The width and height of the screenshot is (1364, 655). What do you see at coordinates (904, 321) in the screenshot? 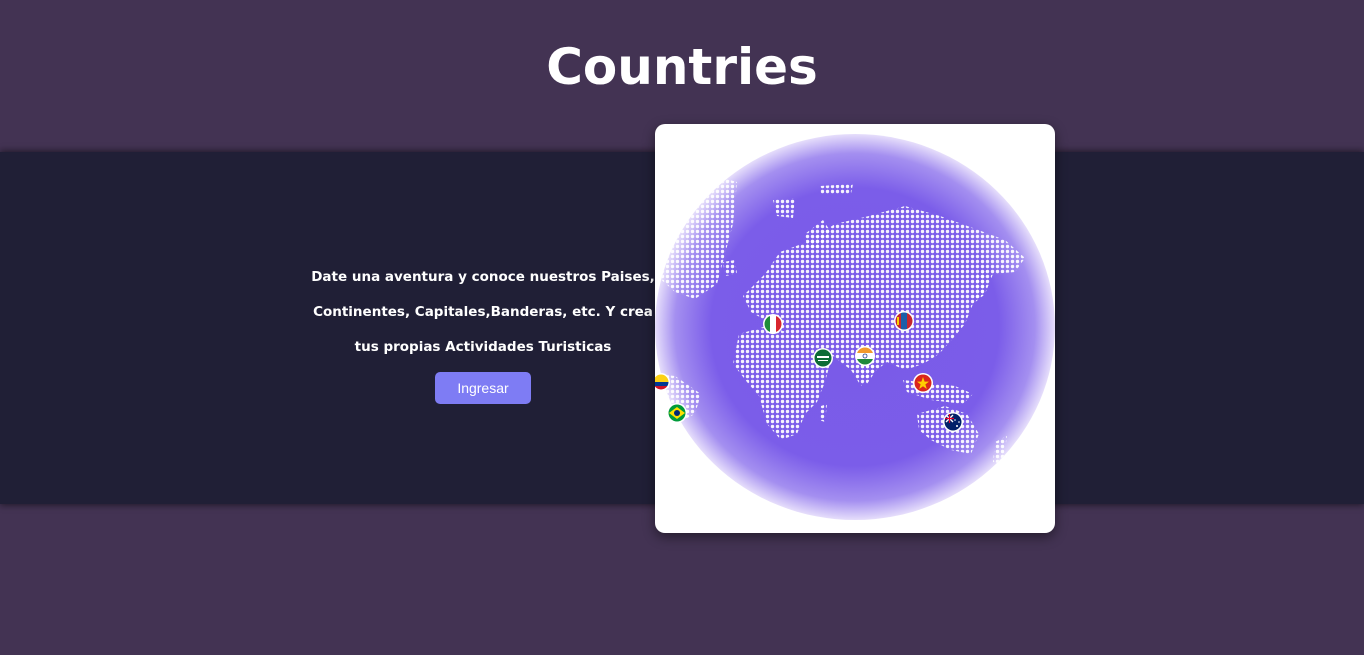
I see `flag-mongolia-icon` at bounding box center [904, 321].